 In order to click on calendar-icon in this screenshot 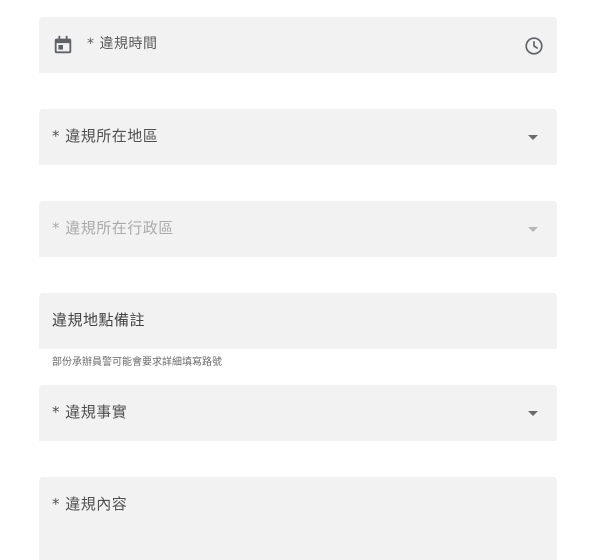, I will do `click(63, 44)`.